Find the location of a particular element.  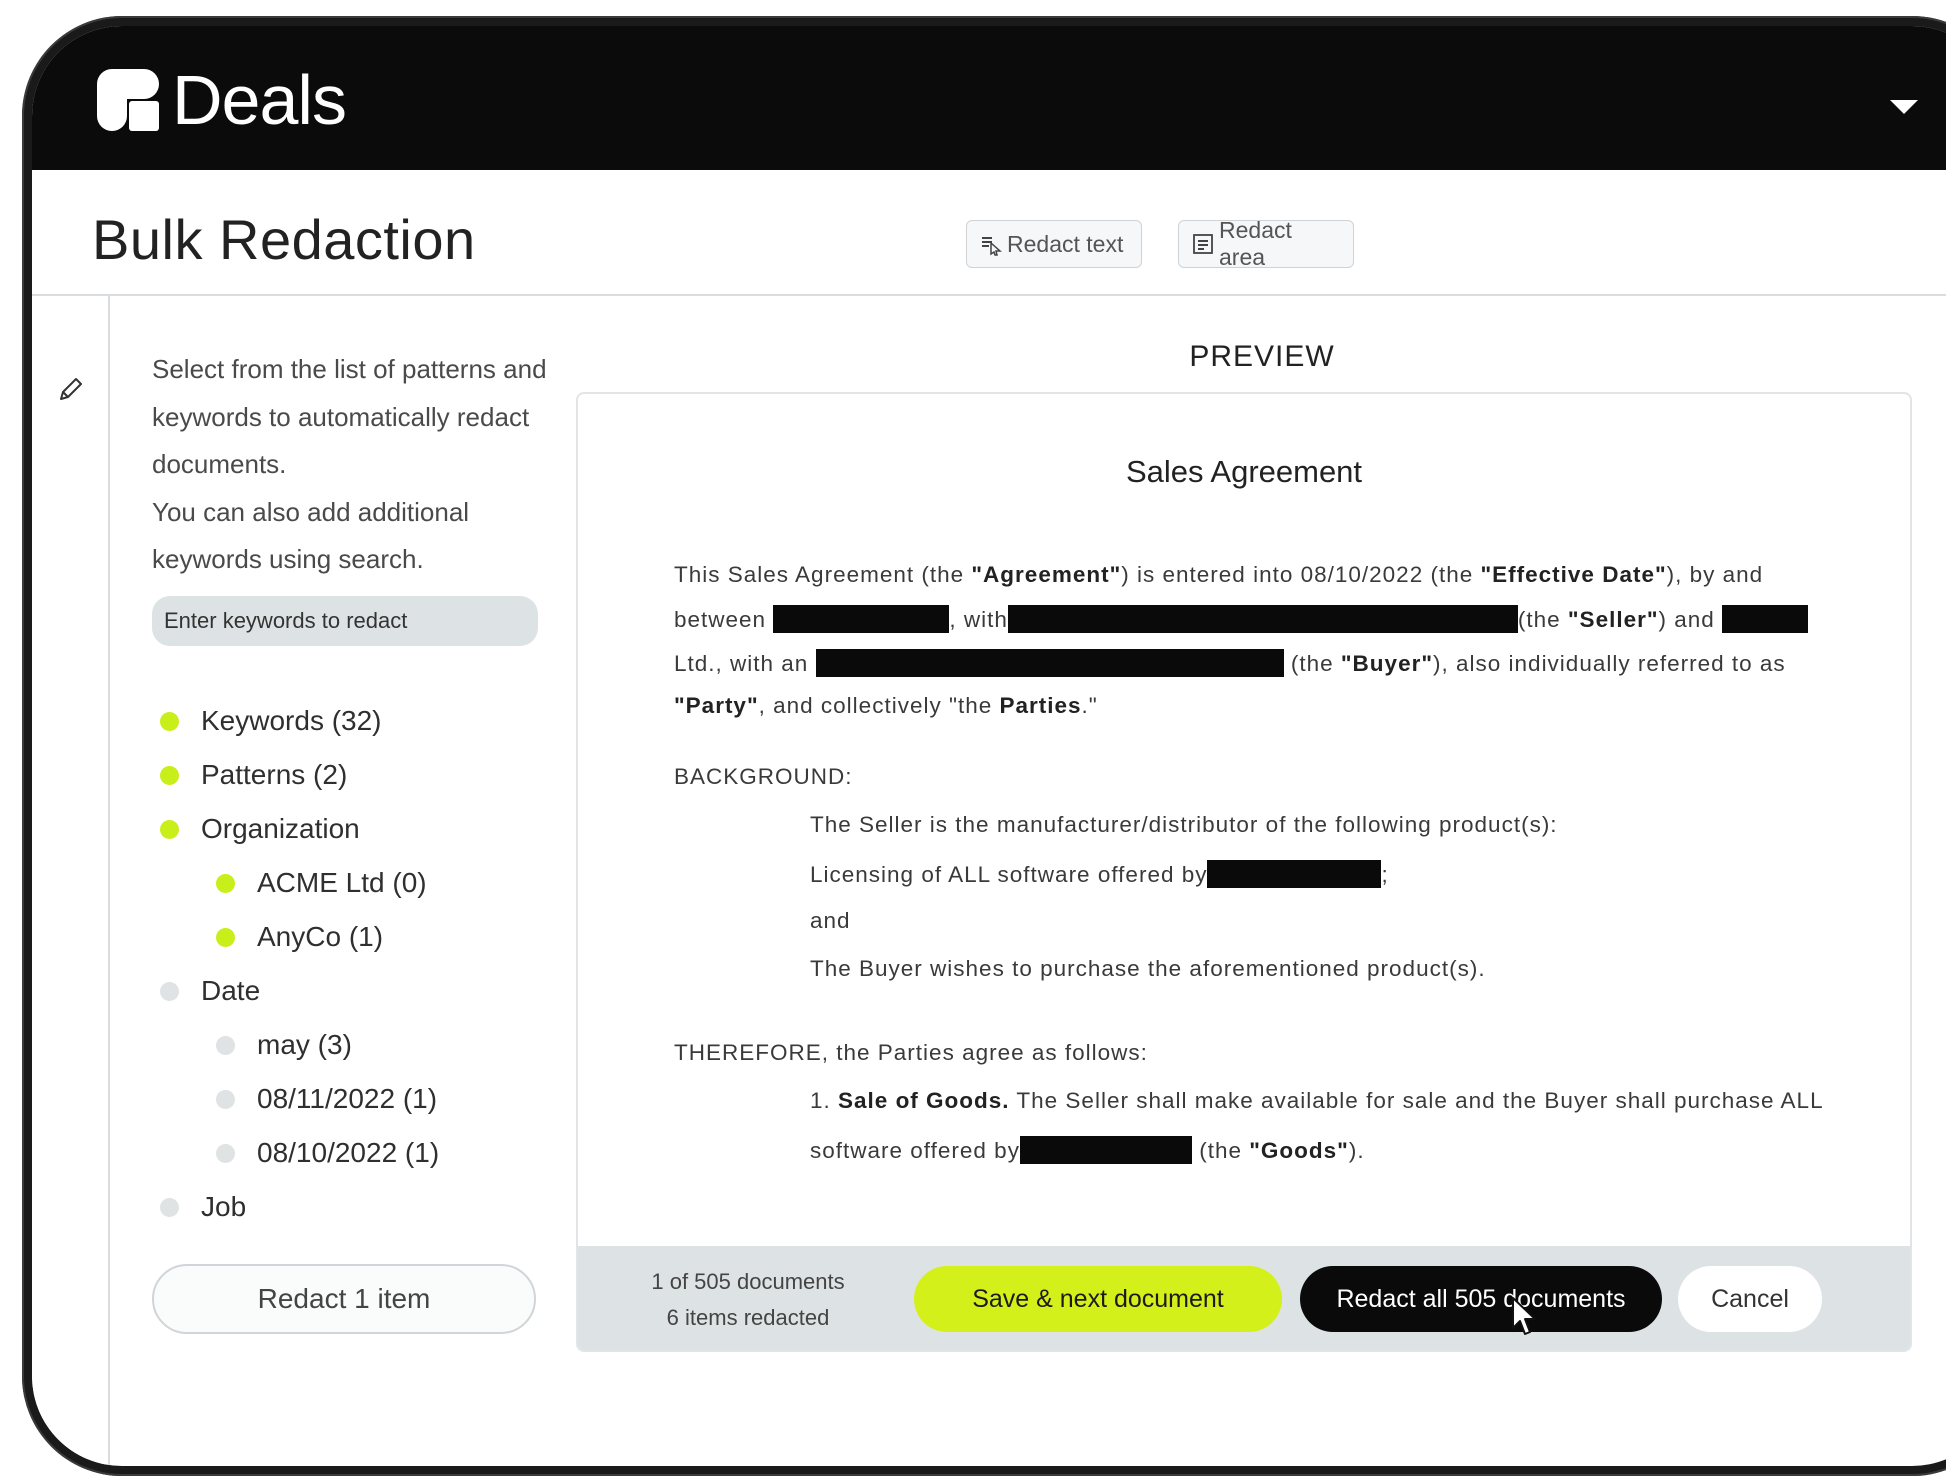

doc-text: ) is entered into 08/10/2022 (the is located at coordinates (1301, 574).